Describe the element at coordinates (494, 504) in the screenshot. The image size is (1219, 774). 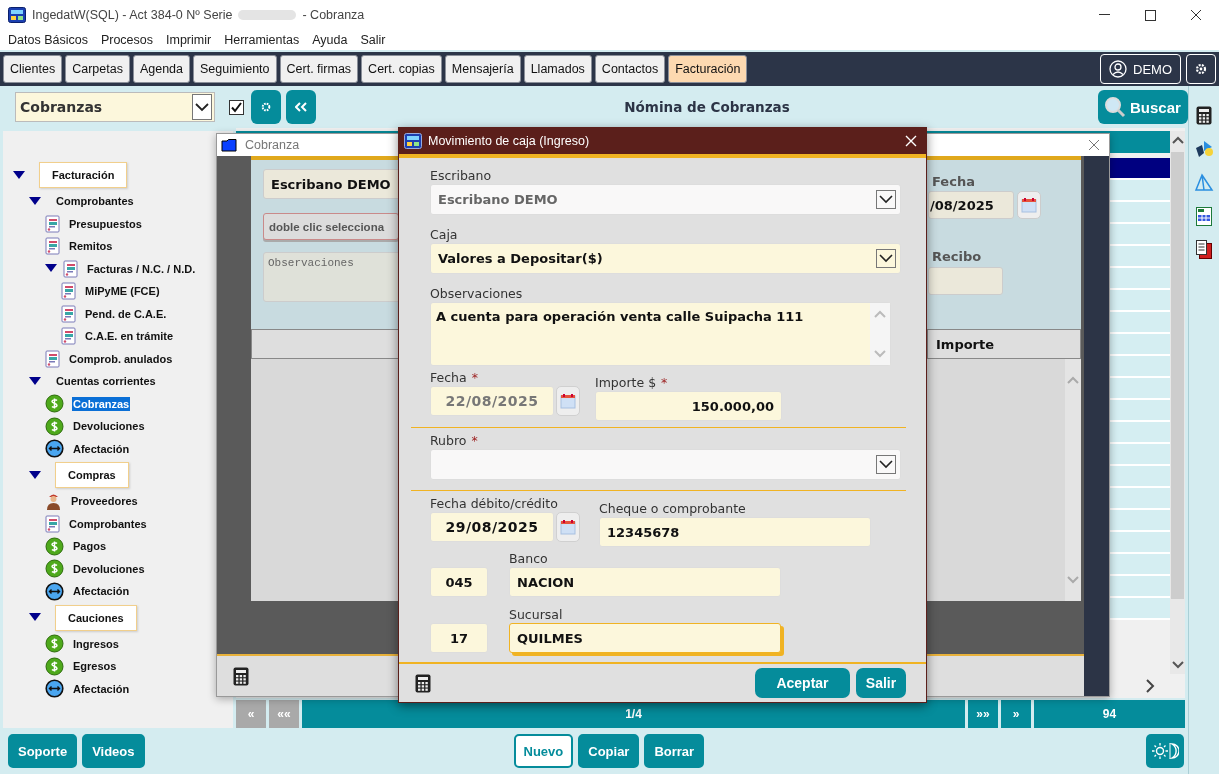
I see `field-label: Fecha débito/crédito` at that location.